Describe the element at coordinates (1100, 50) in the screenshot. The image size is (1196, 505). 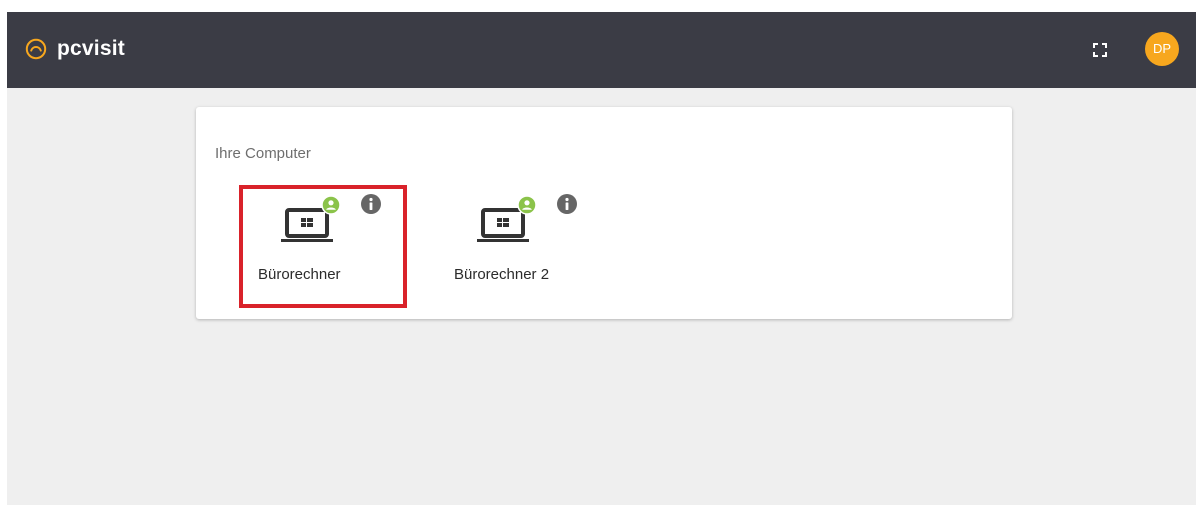
I see `fullscreen-icon` at that location.